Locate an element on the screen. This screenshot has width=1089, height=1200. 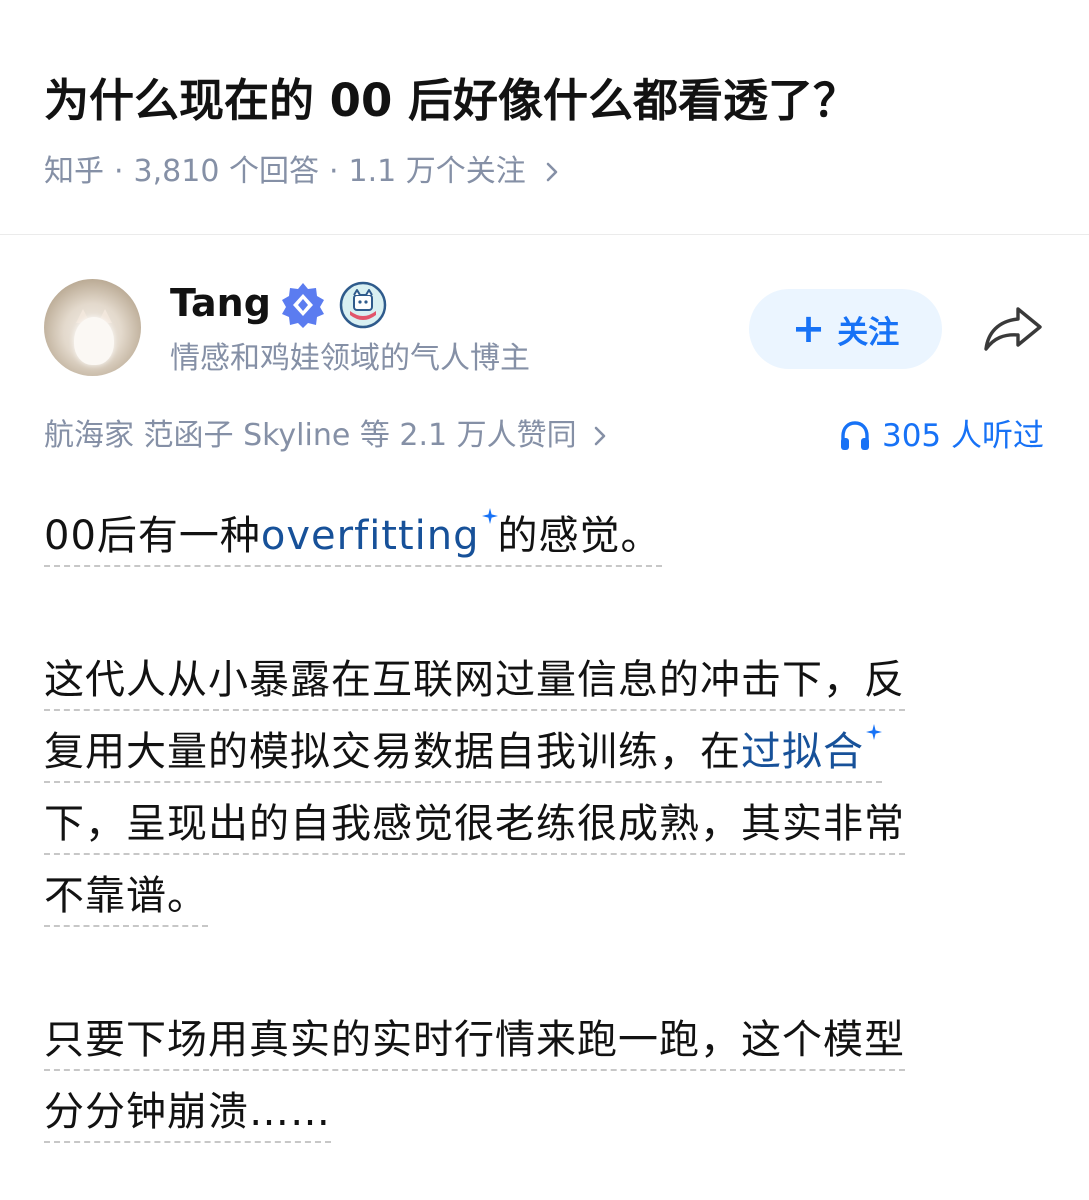
text-line: 复用大量的模拟交易数据自我训练，在过拟合 is located at coordinates (534, 752).